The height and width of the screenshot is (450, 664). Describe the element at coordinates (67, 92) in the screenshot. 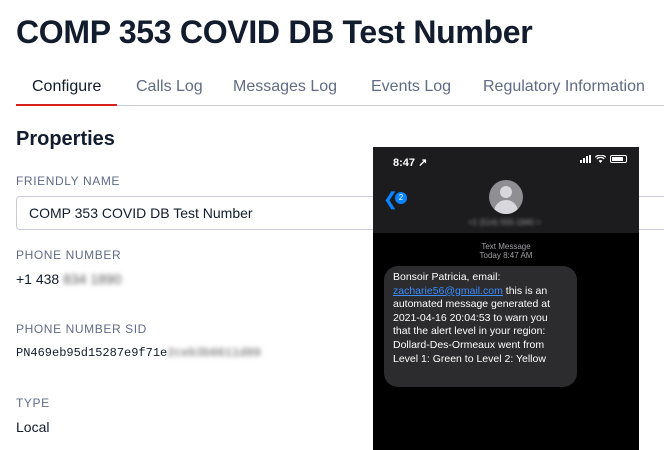

I see `tab-configure: Configure` at that location.